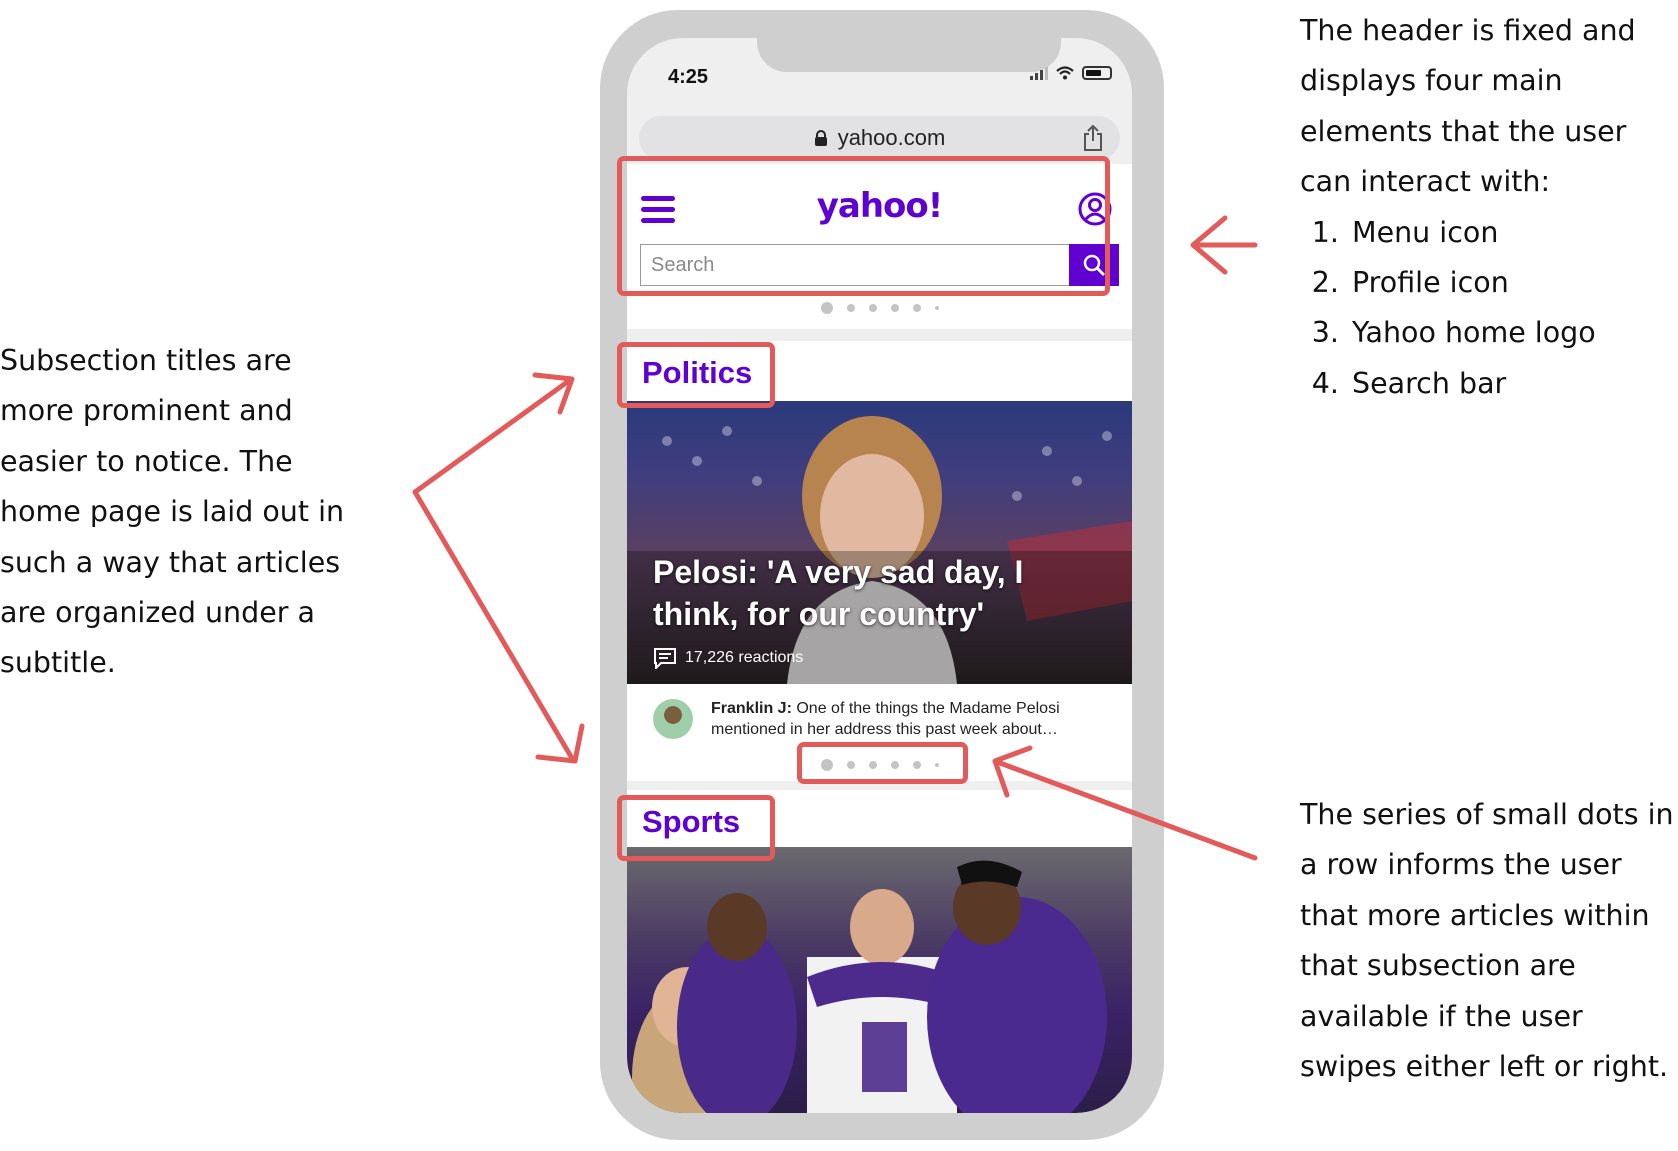  I want to click on arrow-sports-dots, so click(494, 626).